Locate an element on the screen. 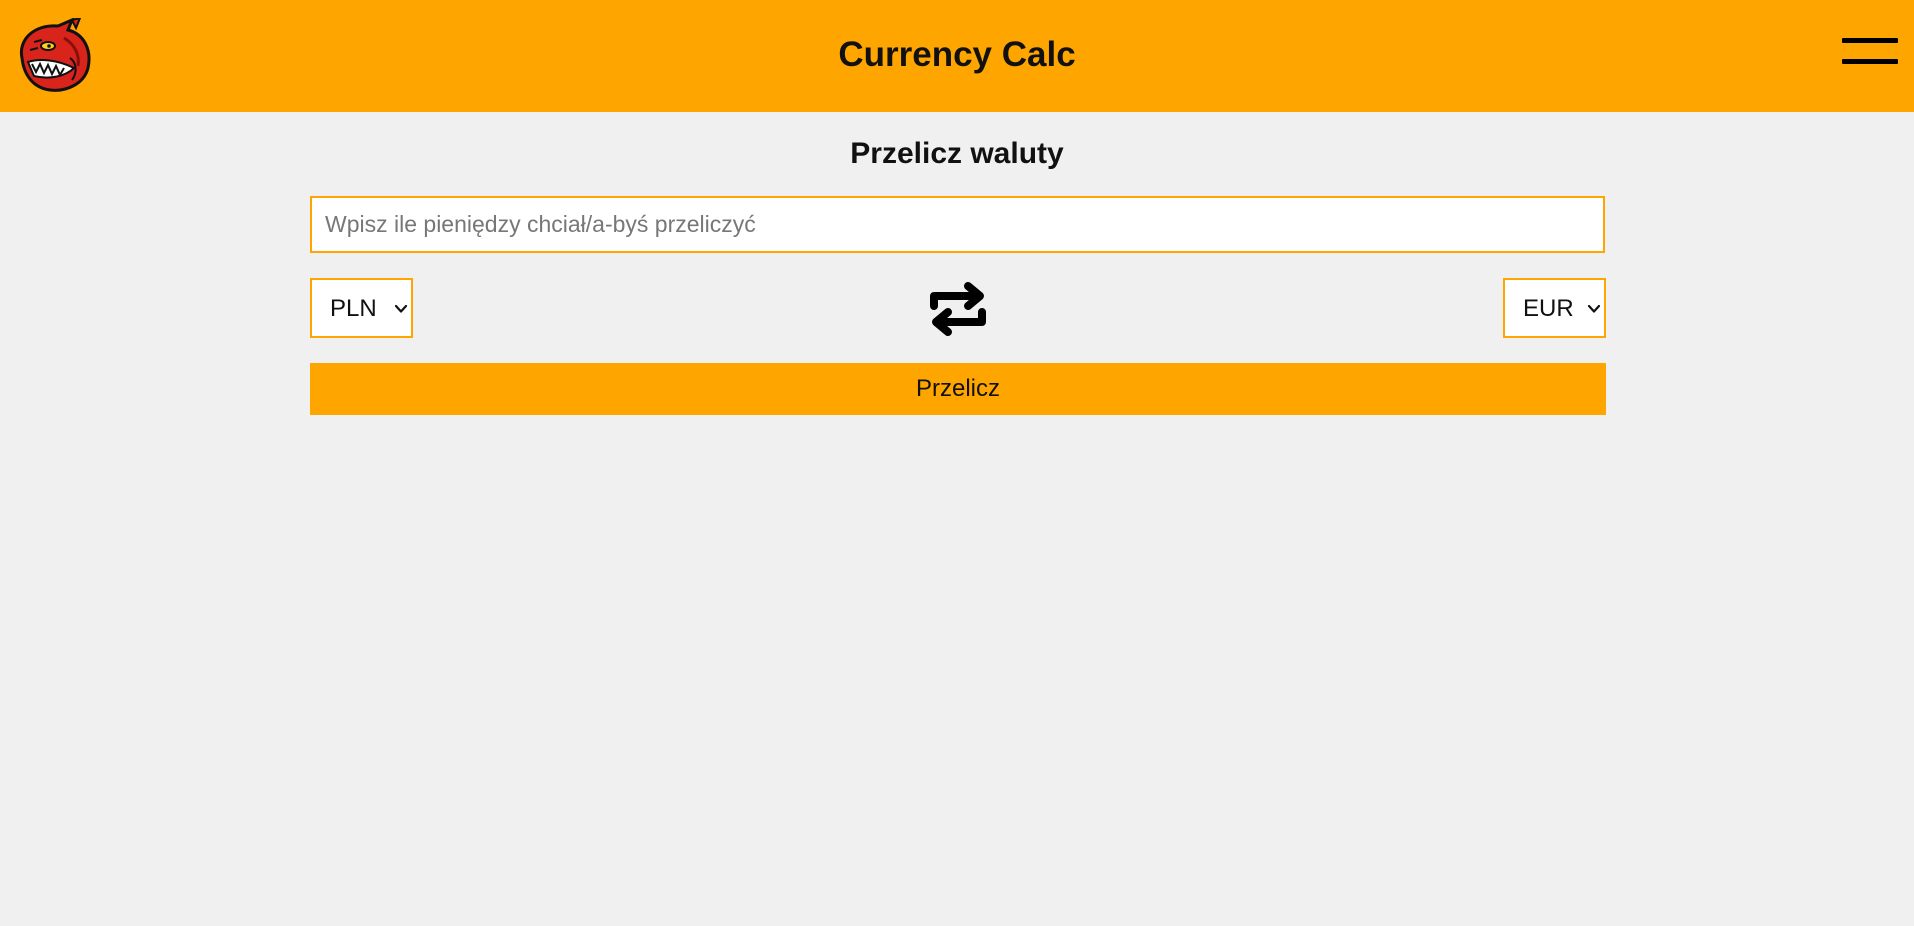 The image size is (1914, 926). page-heading: Przelicz waluty is located at coordinates (957, 153).